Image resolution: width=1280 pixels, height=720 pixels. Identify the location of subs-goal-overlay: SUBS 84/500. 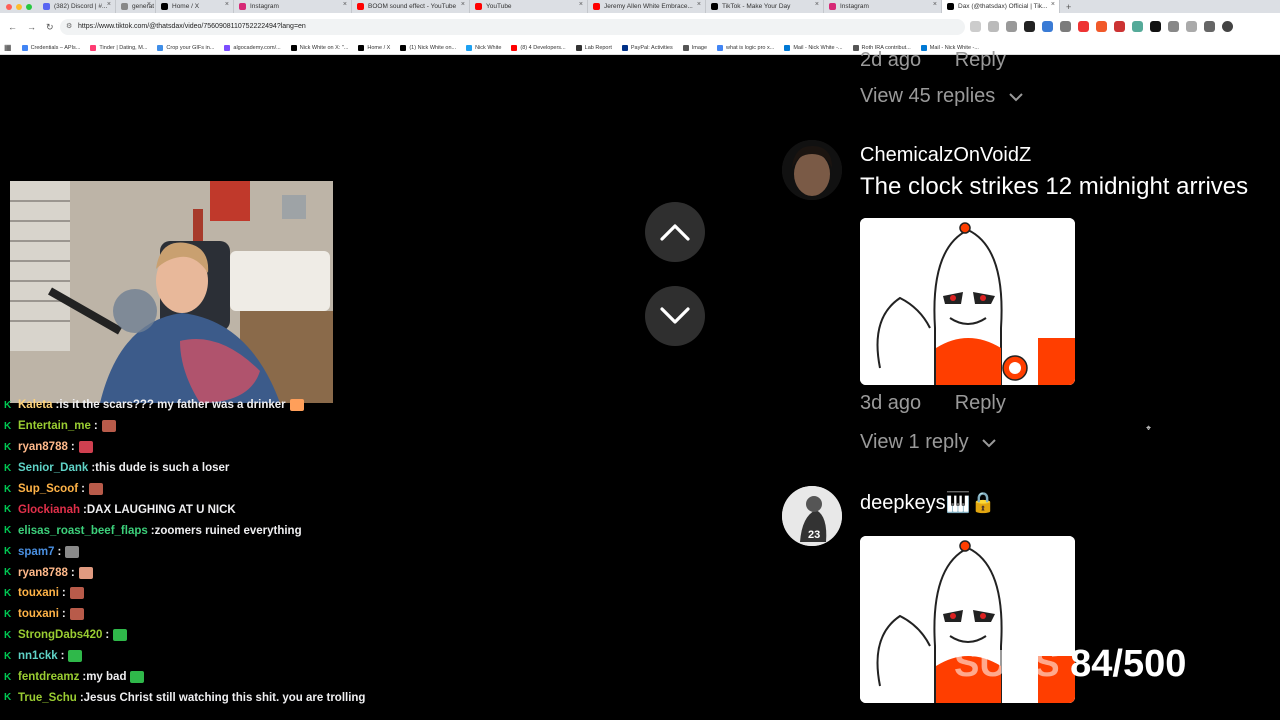
(1070, 664).